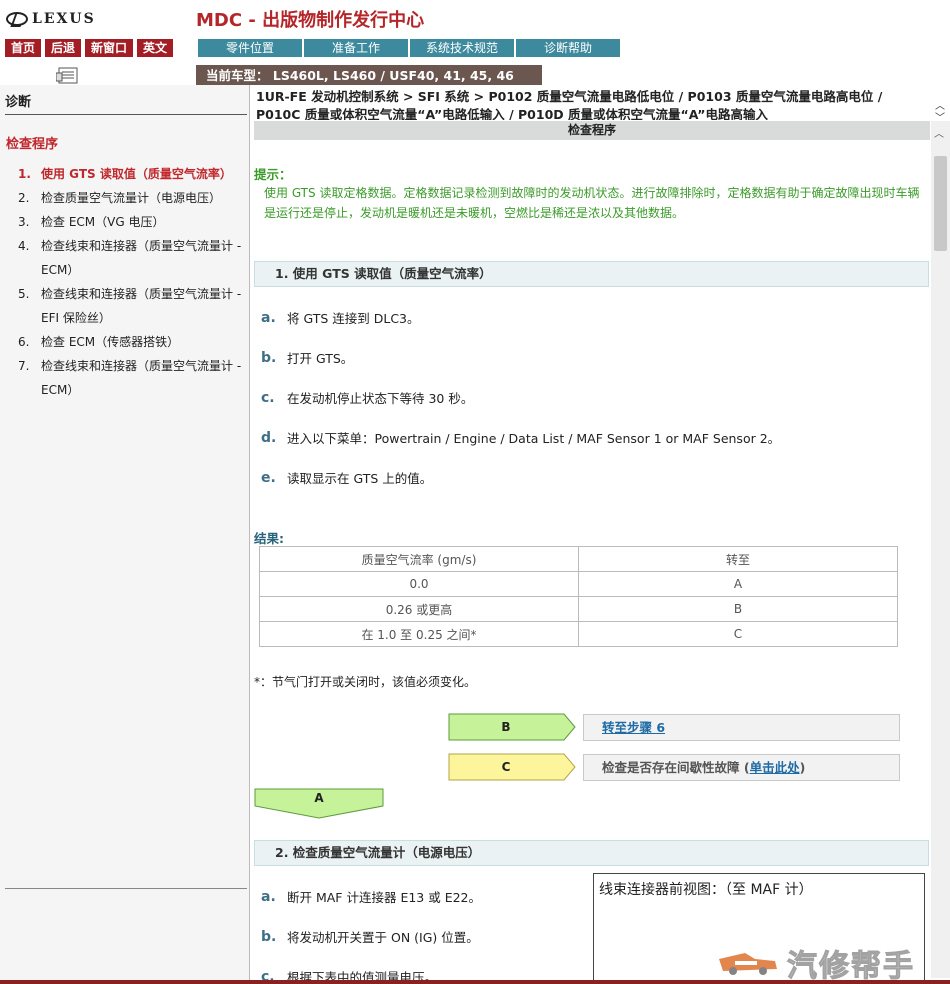  I want to click on flow-b-label: B, so click(506, 727).